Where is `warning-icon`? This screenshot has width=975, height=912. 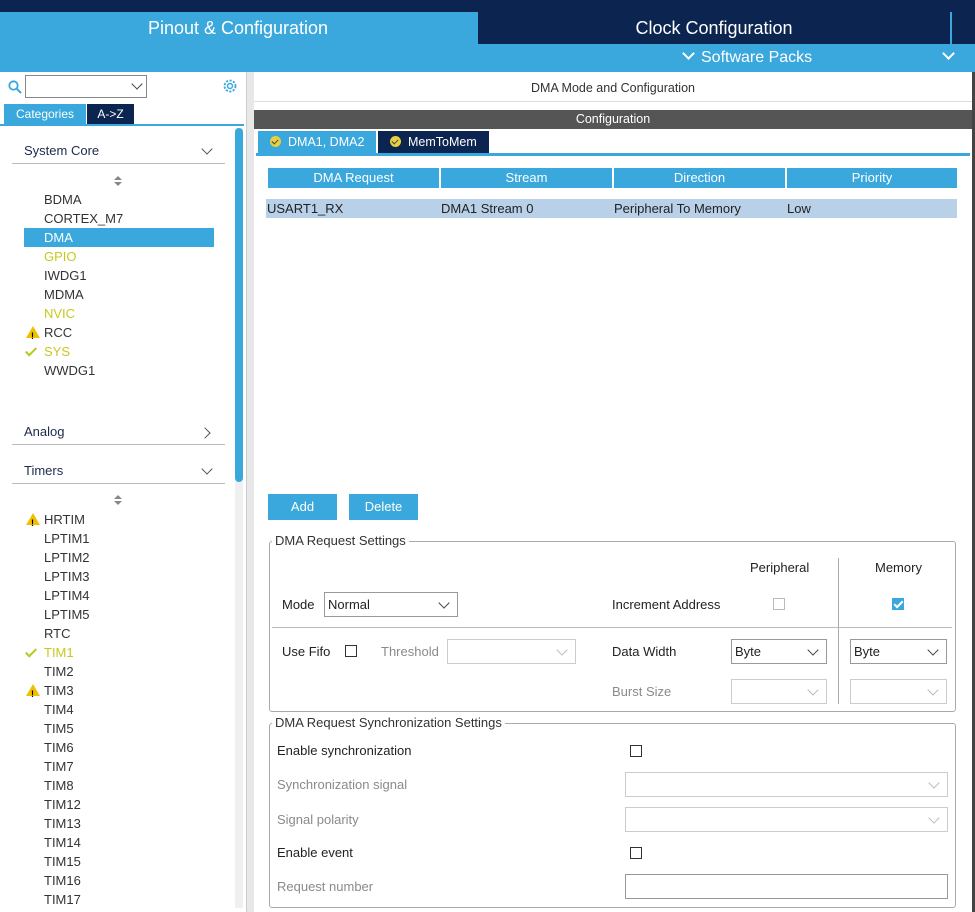 warning-icon is located at coordinates (33, 523).